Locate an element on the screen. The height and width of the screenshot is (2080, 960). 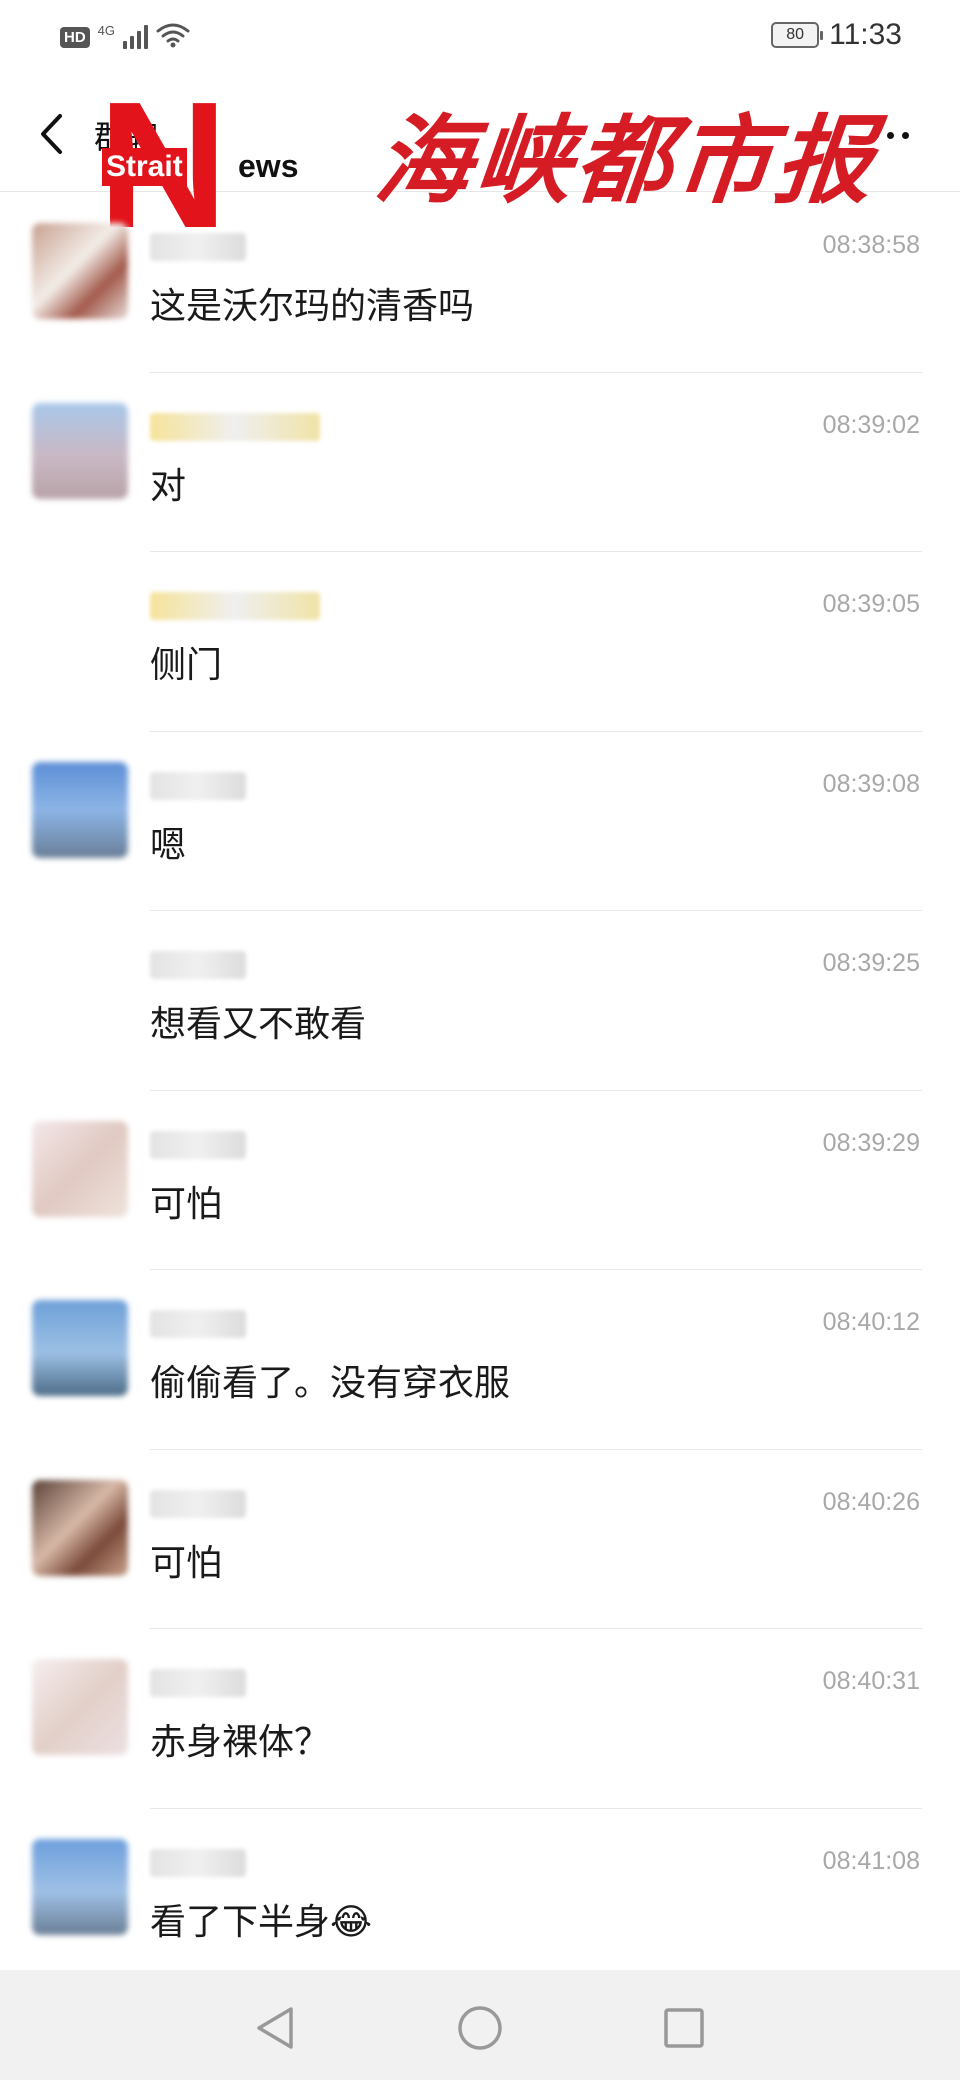
status-right: 80 11:33 is located at coordinates (836, 35).